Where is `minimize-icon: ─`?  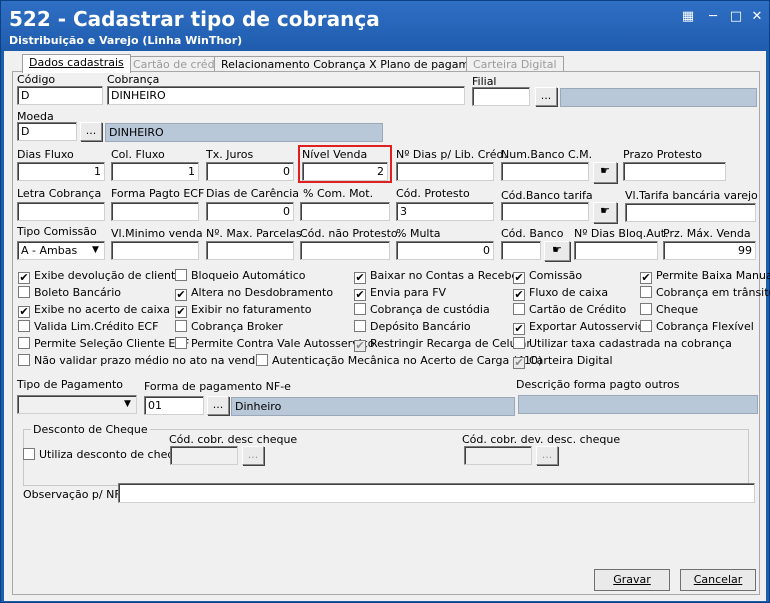
minimize-icon: ─ is located at coordinates (713, 17).